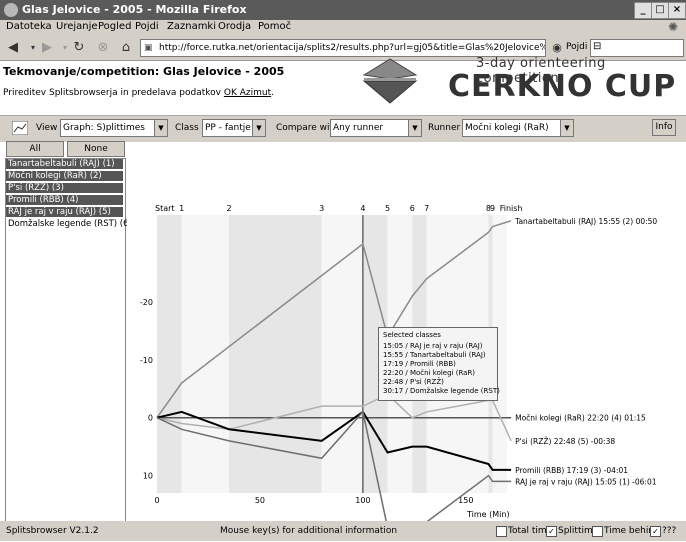 The image size is (686, 542). Describe the element at coordinates (272, 93) in the screenshot. I see `translation-end: .` at that location.